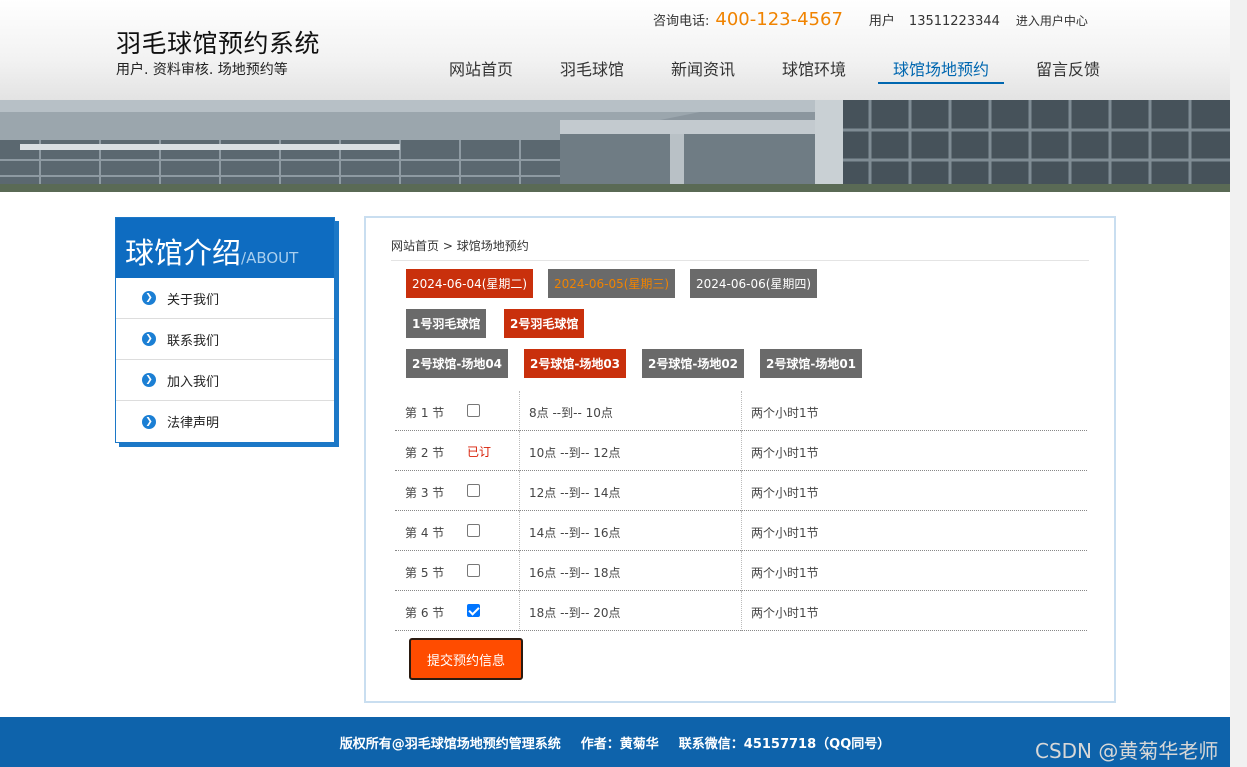  What do you see at coordinates (741, 611) in the screenshot?
I see `table-row: 第 6 节 18点 --到-- 20点 两个小时1节` at bounding box center [741, 611].